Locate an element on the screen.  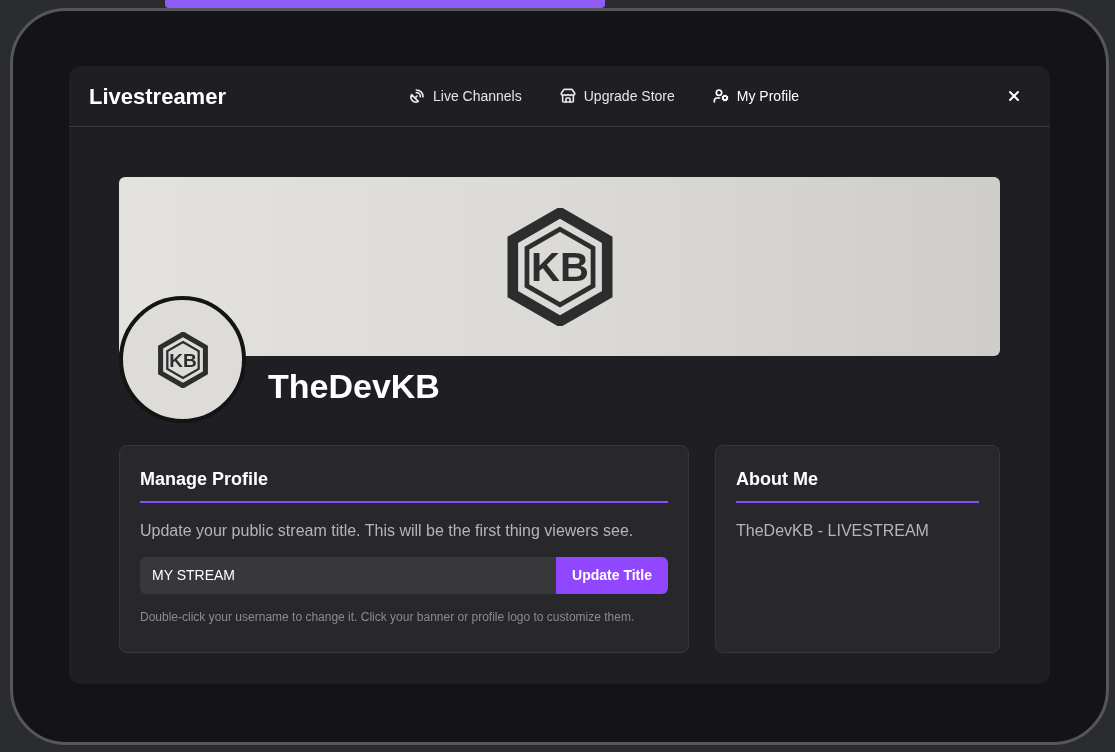
card-title: Manage Profile is located at coordinates (404, 484).